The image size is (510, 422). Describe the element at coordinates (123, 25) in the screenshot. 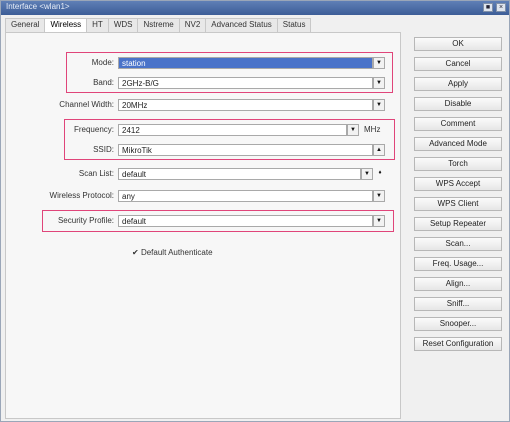

I see `tab-wds: WDS` at that location.